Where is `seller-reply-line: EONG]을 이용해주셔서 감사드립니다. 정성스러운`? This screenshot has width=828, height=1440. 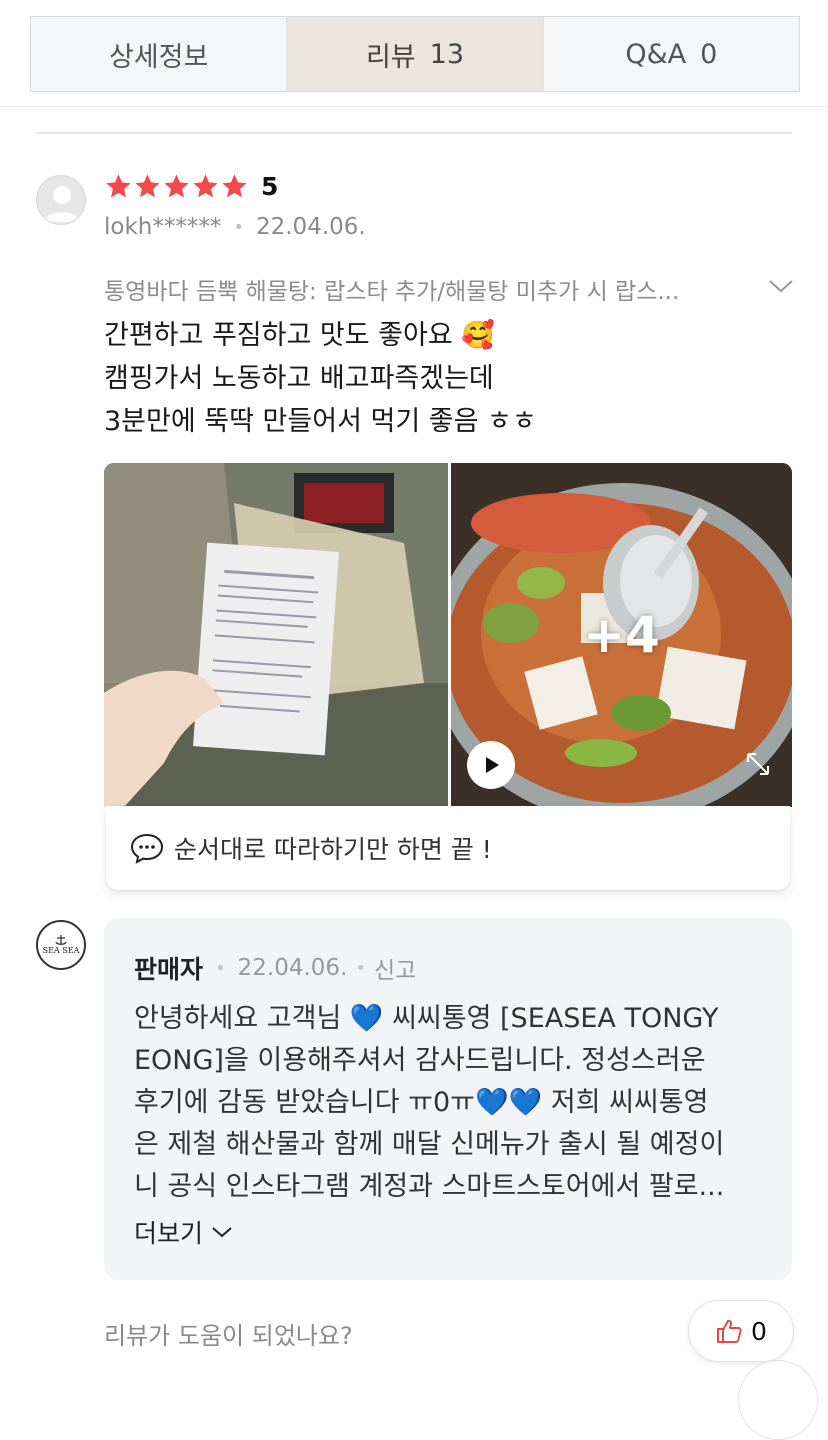
seller-reply-line: EONG]을 이용해주셔서 감사드립니다. 정성스러운 is located at coordinates (420, 1060).